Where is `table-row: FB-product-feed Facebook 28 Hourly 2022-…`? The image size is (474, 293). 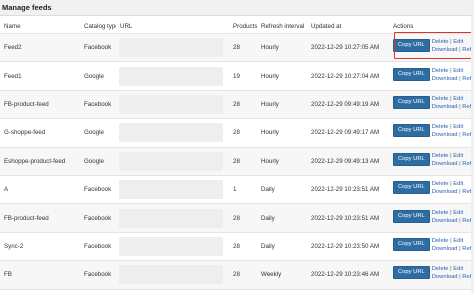
table-row: FB-product-feed Facebook 28 Hourly 2022-… is located at coordinates (237, 105).